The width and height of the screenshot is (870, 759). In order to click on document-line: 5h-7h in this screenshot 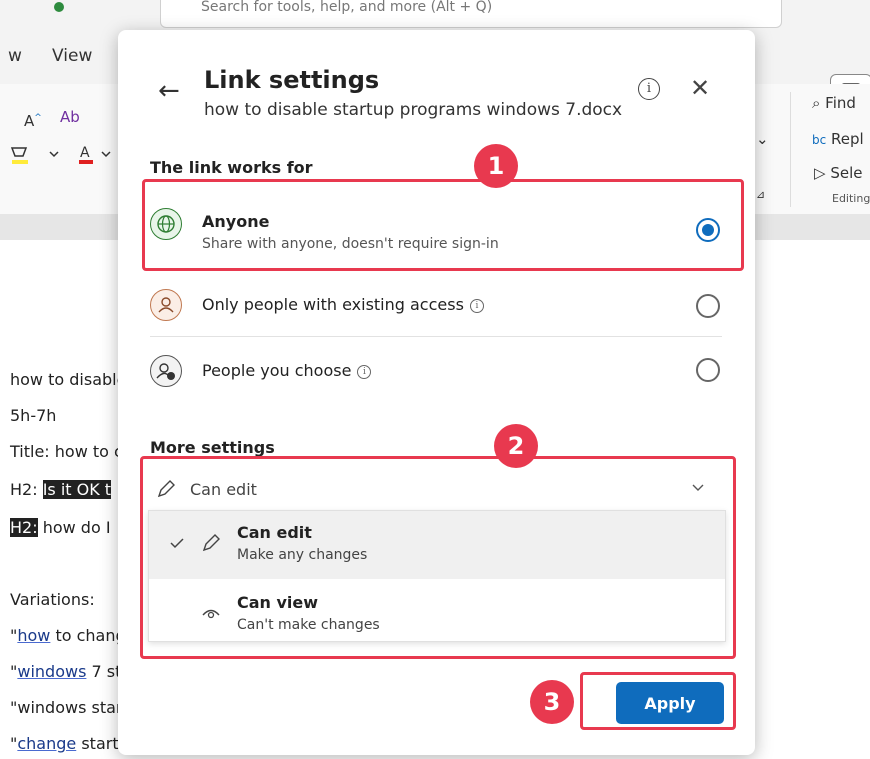, I will do `click(33, 415)`.